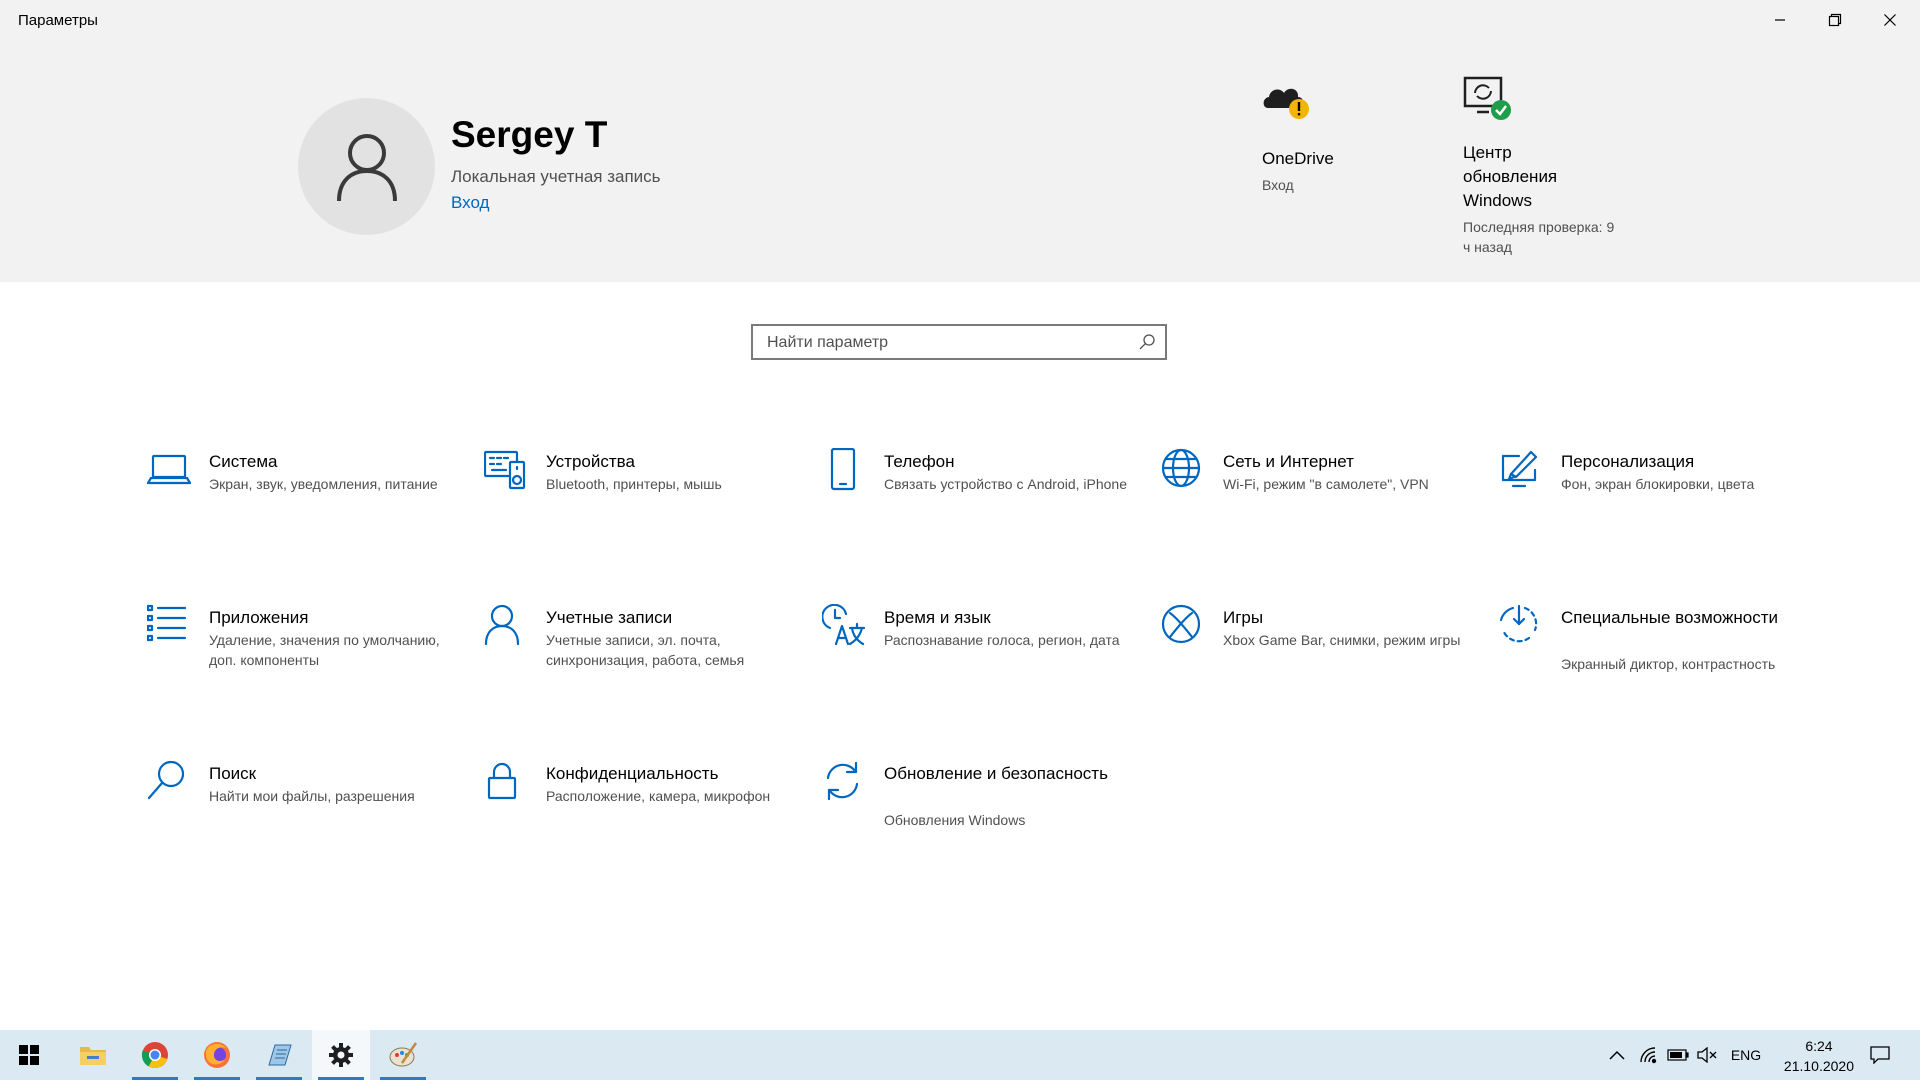 Image resolution: width=1920 pixels, height=1080 pixels. I want to click on user-name: Sergey T, so click(529, 134).